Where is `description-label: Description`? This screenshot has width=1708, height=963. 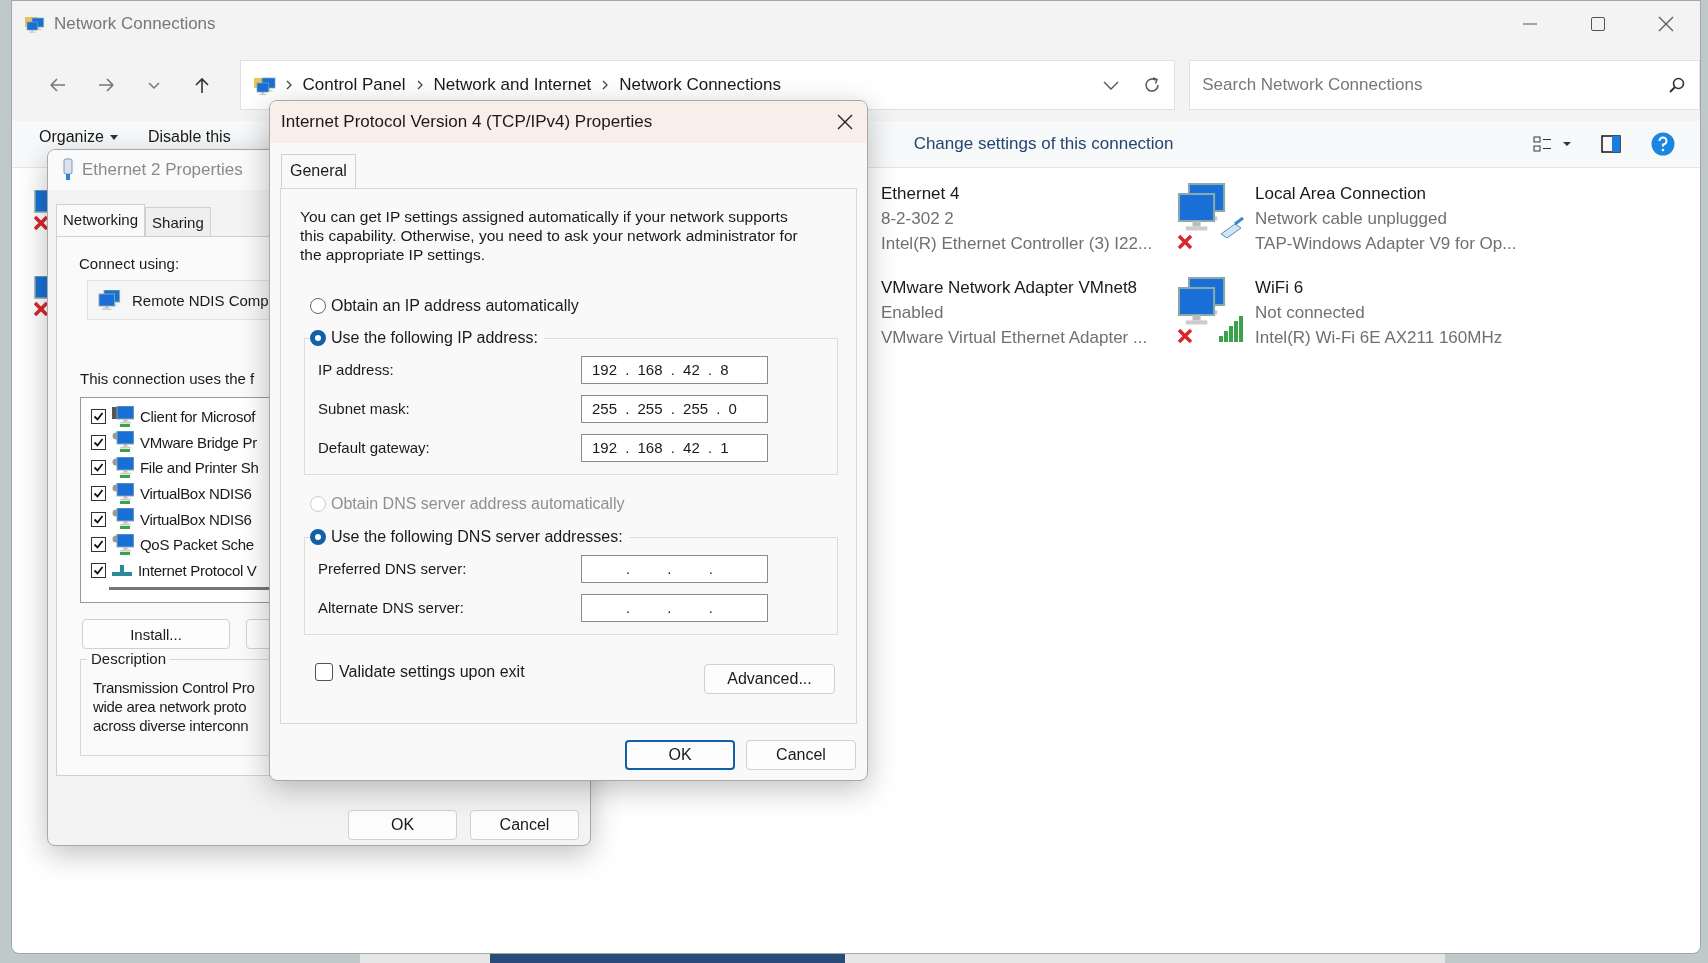
description-label: Description is located at coordinates (129, 658).